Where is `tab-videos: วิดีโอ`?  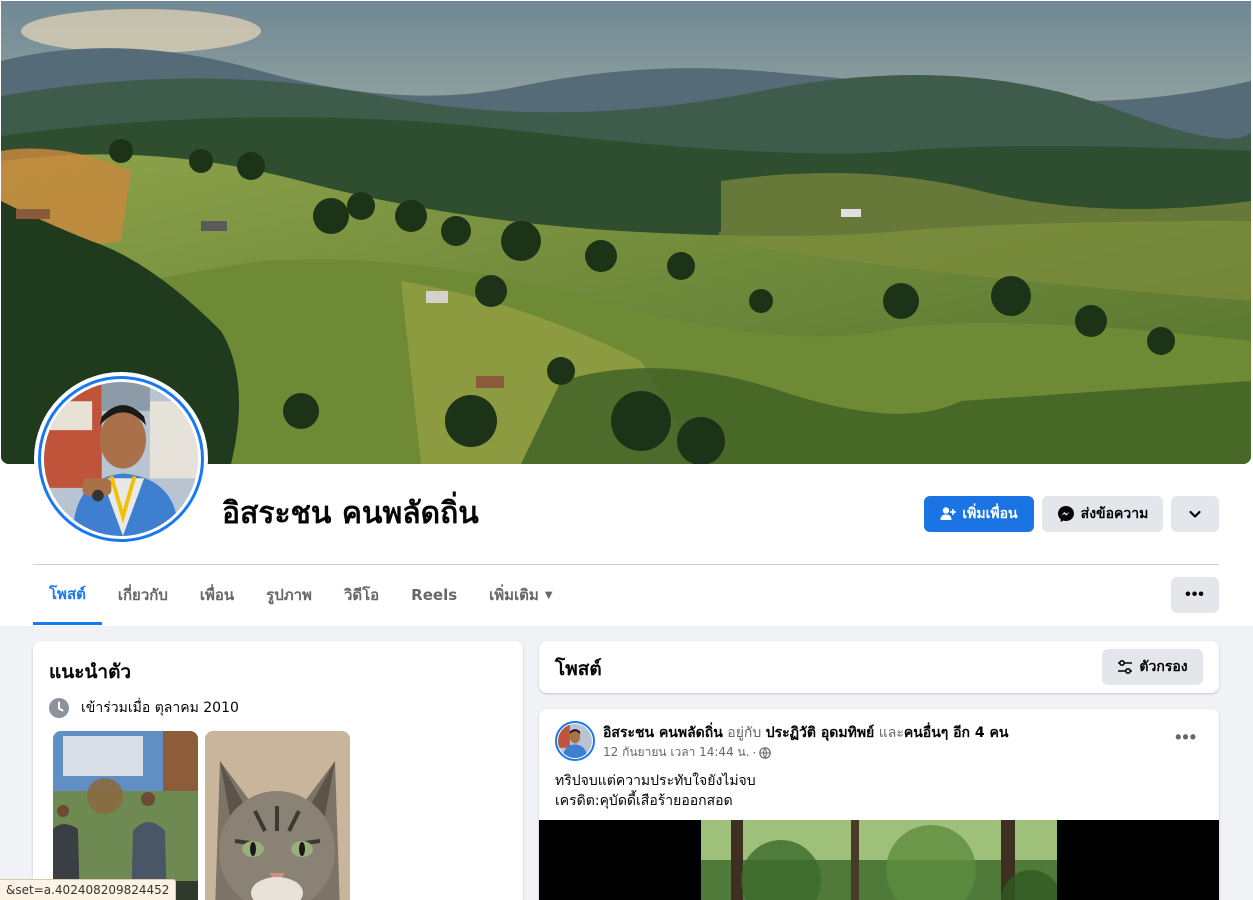
tab-videos: วิดีโอ is located at coordinates (361, 595).